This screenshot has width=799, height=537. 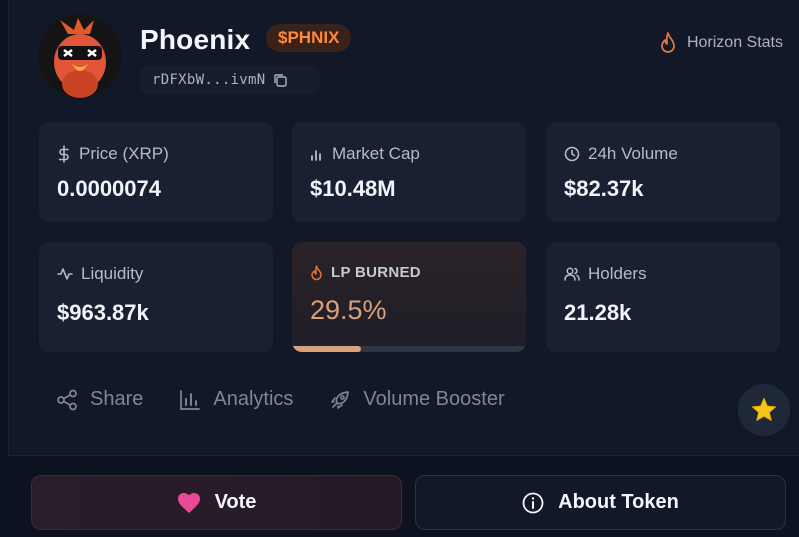 What do you see at coordinates (353, 188) in the screenshot?
I see `stat-value: $10.48M` at bounding box center [353, 188].